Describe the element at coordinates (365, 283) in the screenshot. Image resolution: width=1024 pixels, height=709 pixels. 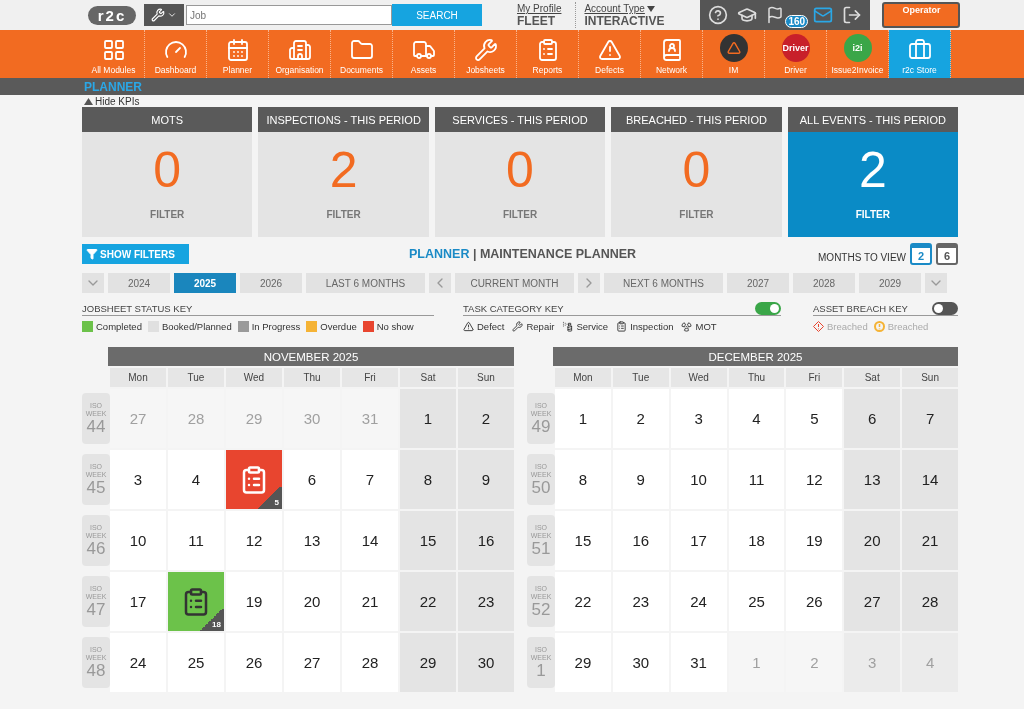
I see `period-button: LAST 6 MONTHS` at that location.